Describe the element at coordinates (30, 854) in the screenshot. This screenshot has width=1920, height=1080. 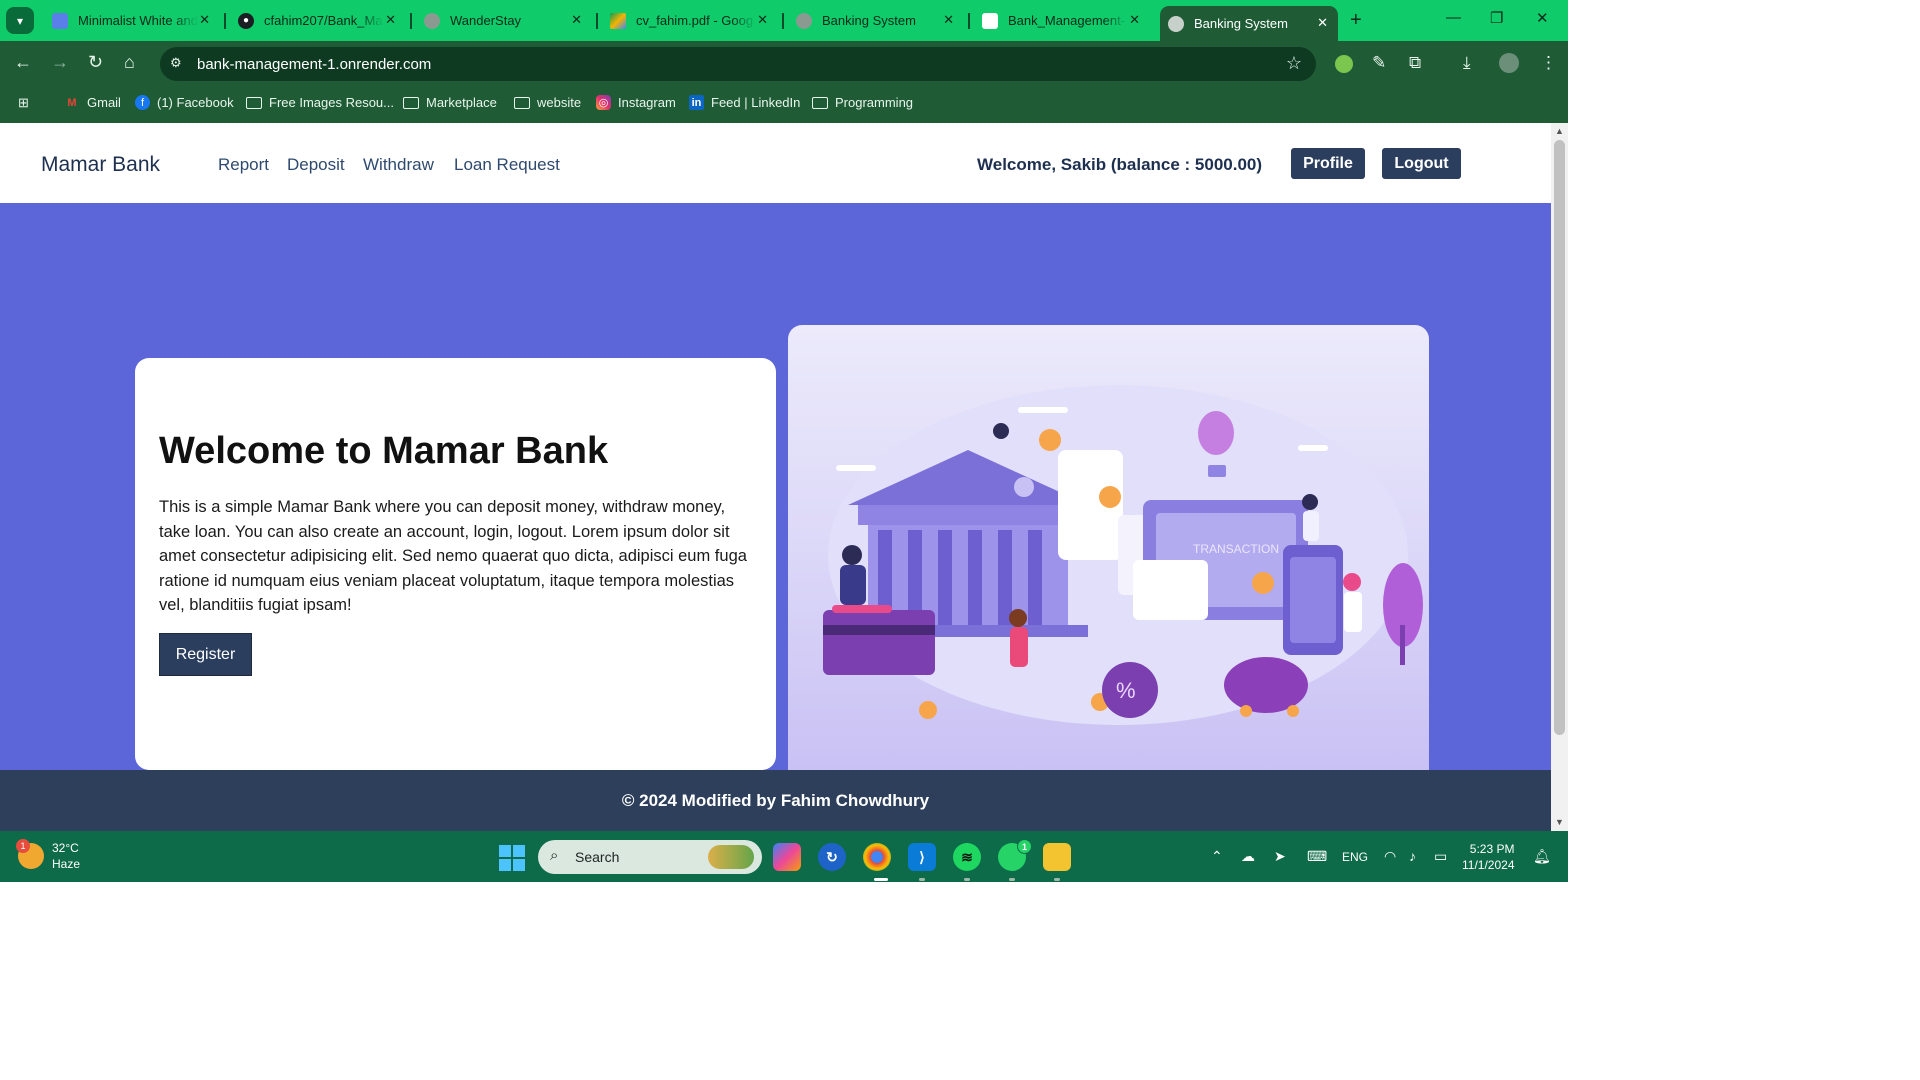
I see `weather-icon: 1` at that location.